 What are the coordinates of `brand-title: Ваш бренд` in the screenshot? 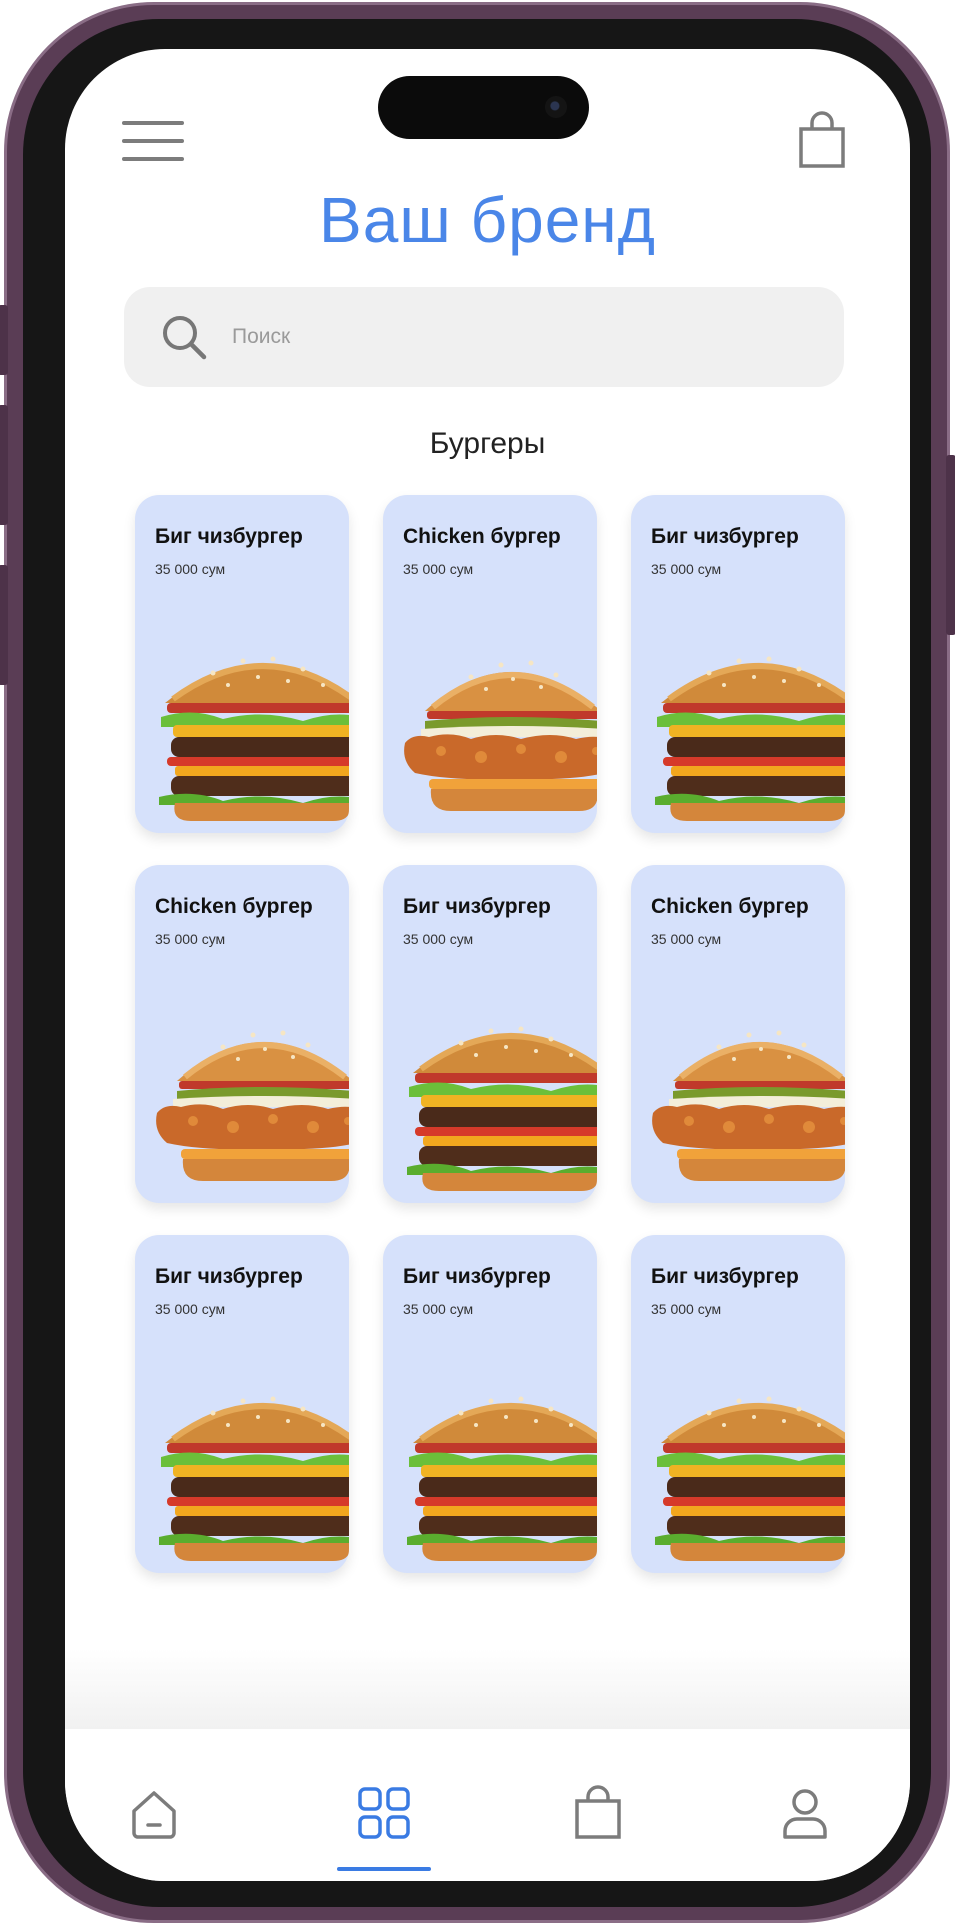 It's located at (487, 220).